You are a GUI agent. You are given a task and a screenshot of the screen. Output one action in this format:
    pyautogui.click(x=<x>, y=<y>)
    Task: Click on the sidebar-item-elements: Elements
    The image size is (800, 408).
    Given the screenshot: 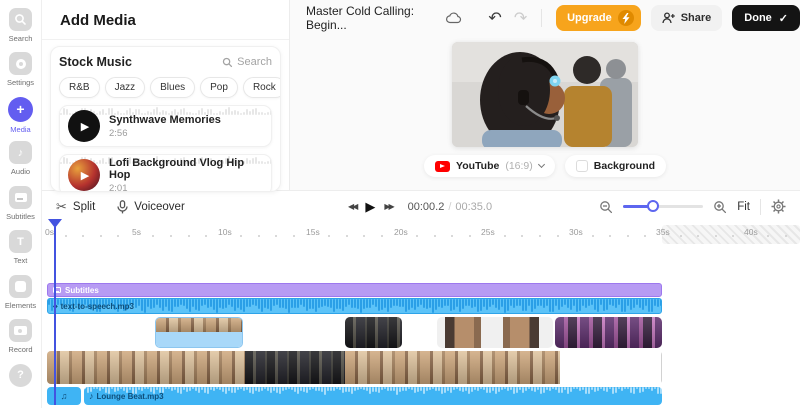 What is the action you would take?
    pyautogui.click(x=21, y=296)
    